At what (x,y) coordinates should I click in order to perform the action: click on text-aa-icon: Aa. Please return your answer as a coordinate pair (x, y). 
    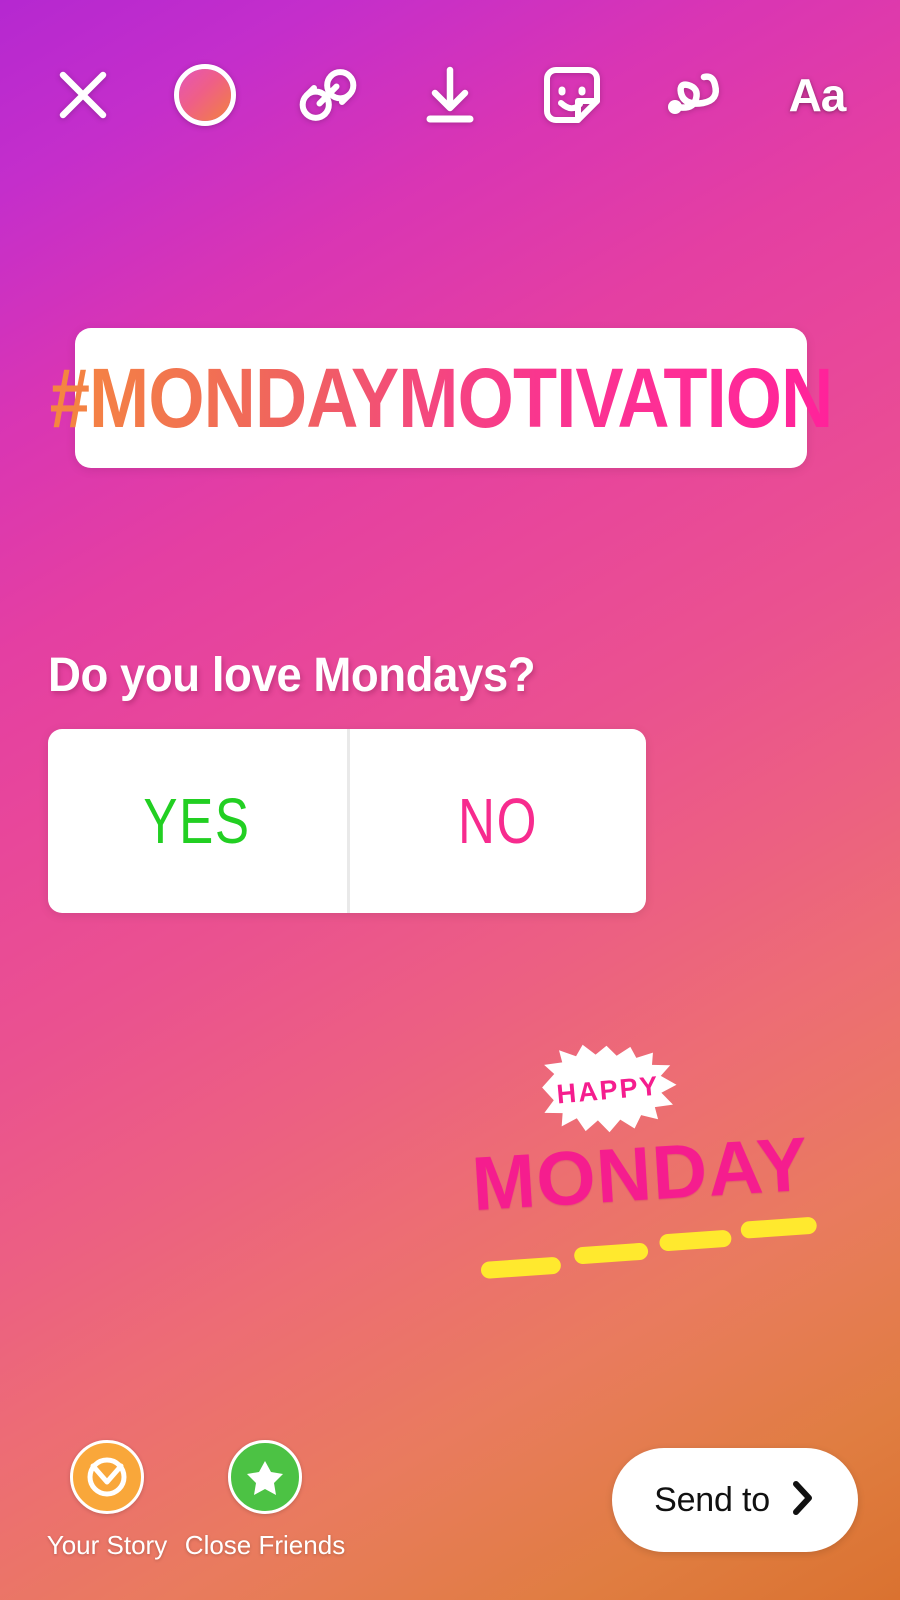
    Looking at the image, I should click on (817, 95).